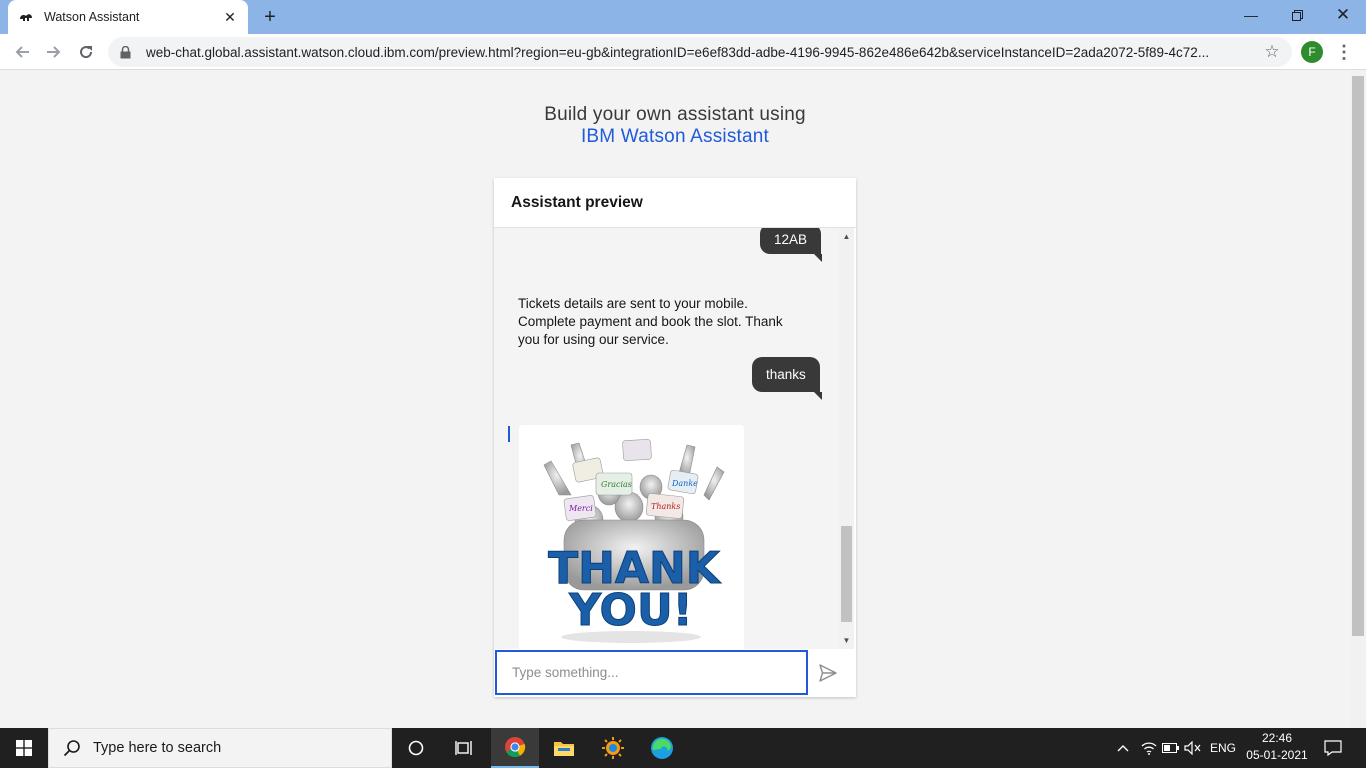 This screenshot has height=768, width=1366. Describe the element at coordinates (24, 748) in the screenshot. I see `windows-start-icon` at that location.